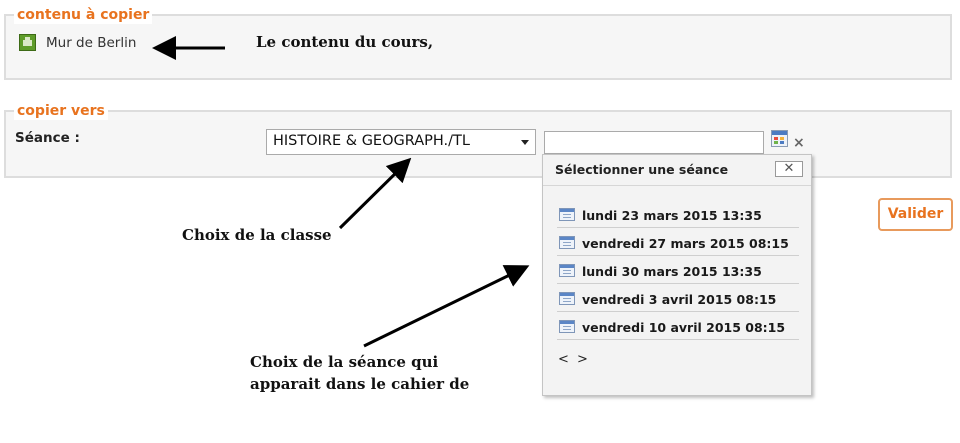 The image size is (960, 443). I want to click on arrow-to-session-list, so click(446, 306).